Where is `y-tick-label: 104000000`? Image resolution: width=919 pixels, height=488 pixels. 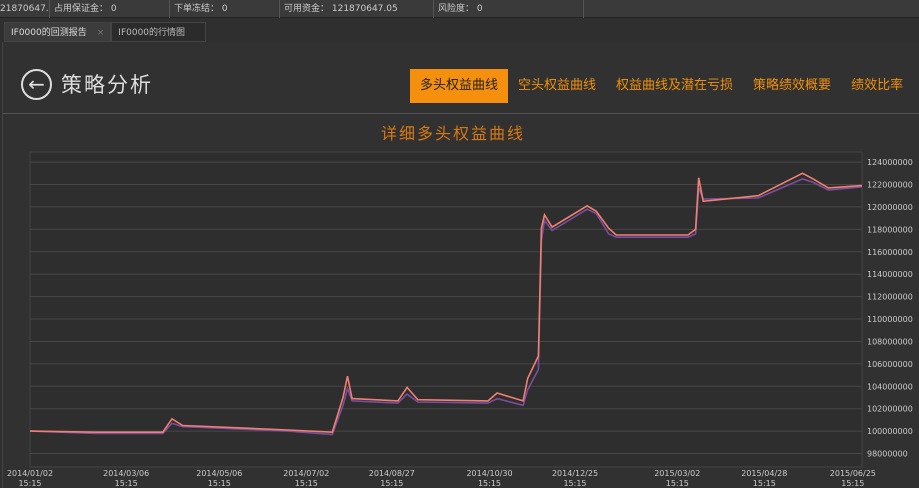 y-tick-label: 104000000 is located at coordinates (890, 386).